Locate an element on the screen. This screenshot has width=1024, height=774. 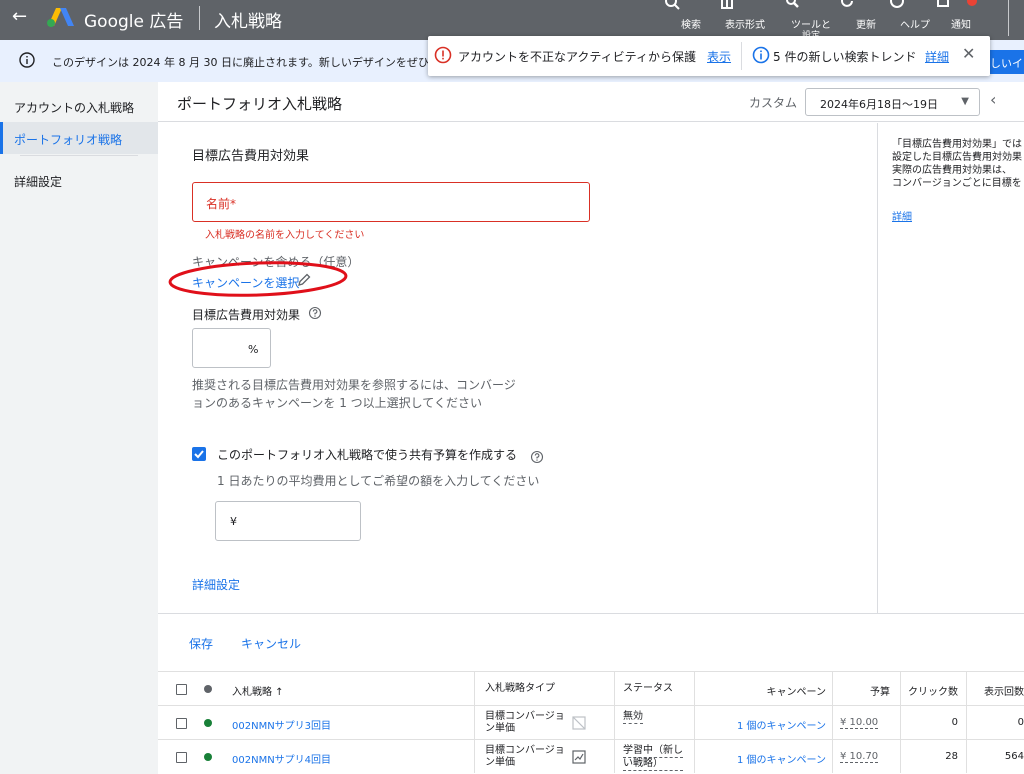
chart-disabled-icon is located at coordinates (579, 723).